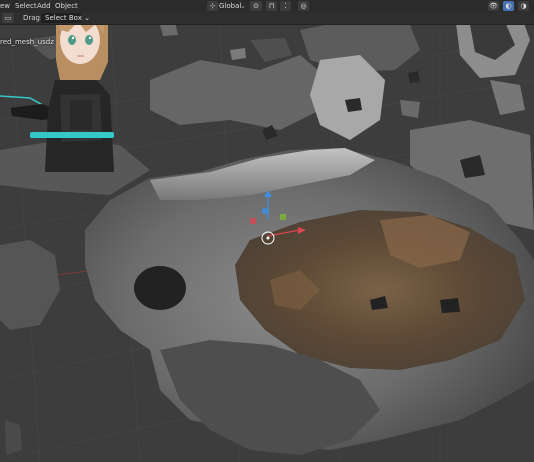  What do you see at coordinates (212, 6) in the screenshot?
I see `transform-orientation-icon: ⊹` at bounding box center [212, 6].